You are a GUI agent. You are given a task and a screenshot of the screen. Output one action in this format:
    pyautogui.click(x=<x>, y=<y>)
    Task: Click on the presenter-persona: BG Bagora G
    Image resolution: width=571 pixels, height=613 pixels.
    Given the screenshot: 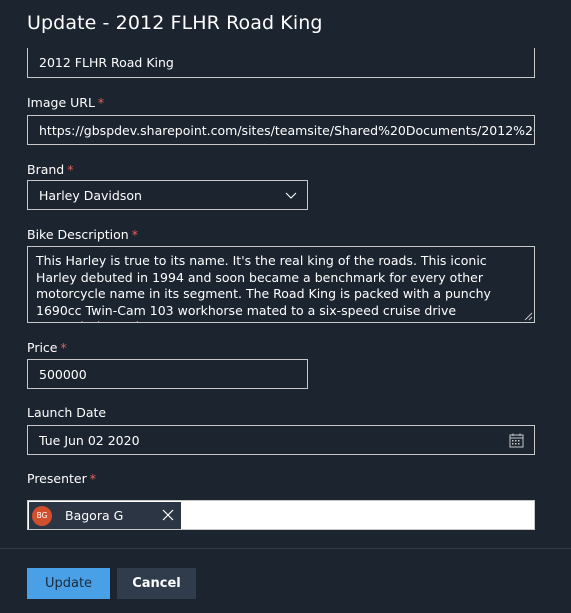 What is the action you would take?
    pyautogui.click(x=105, y=515)
    